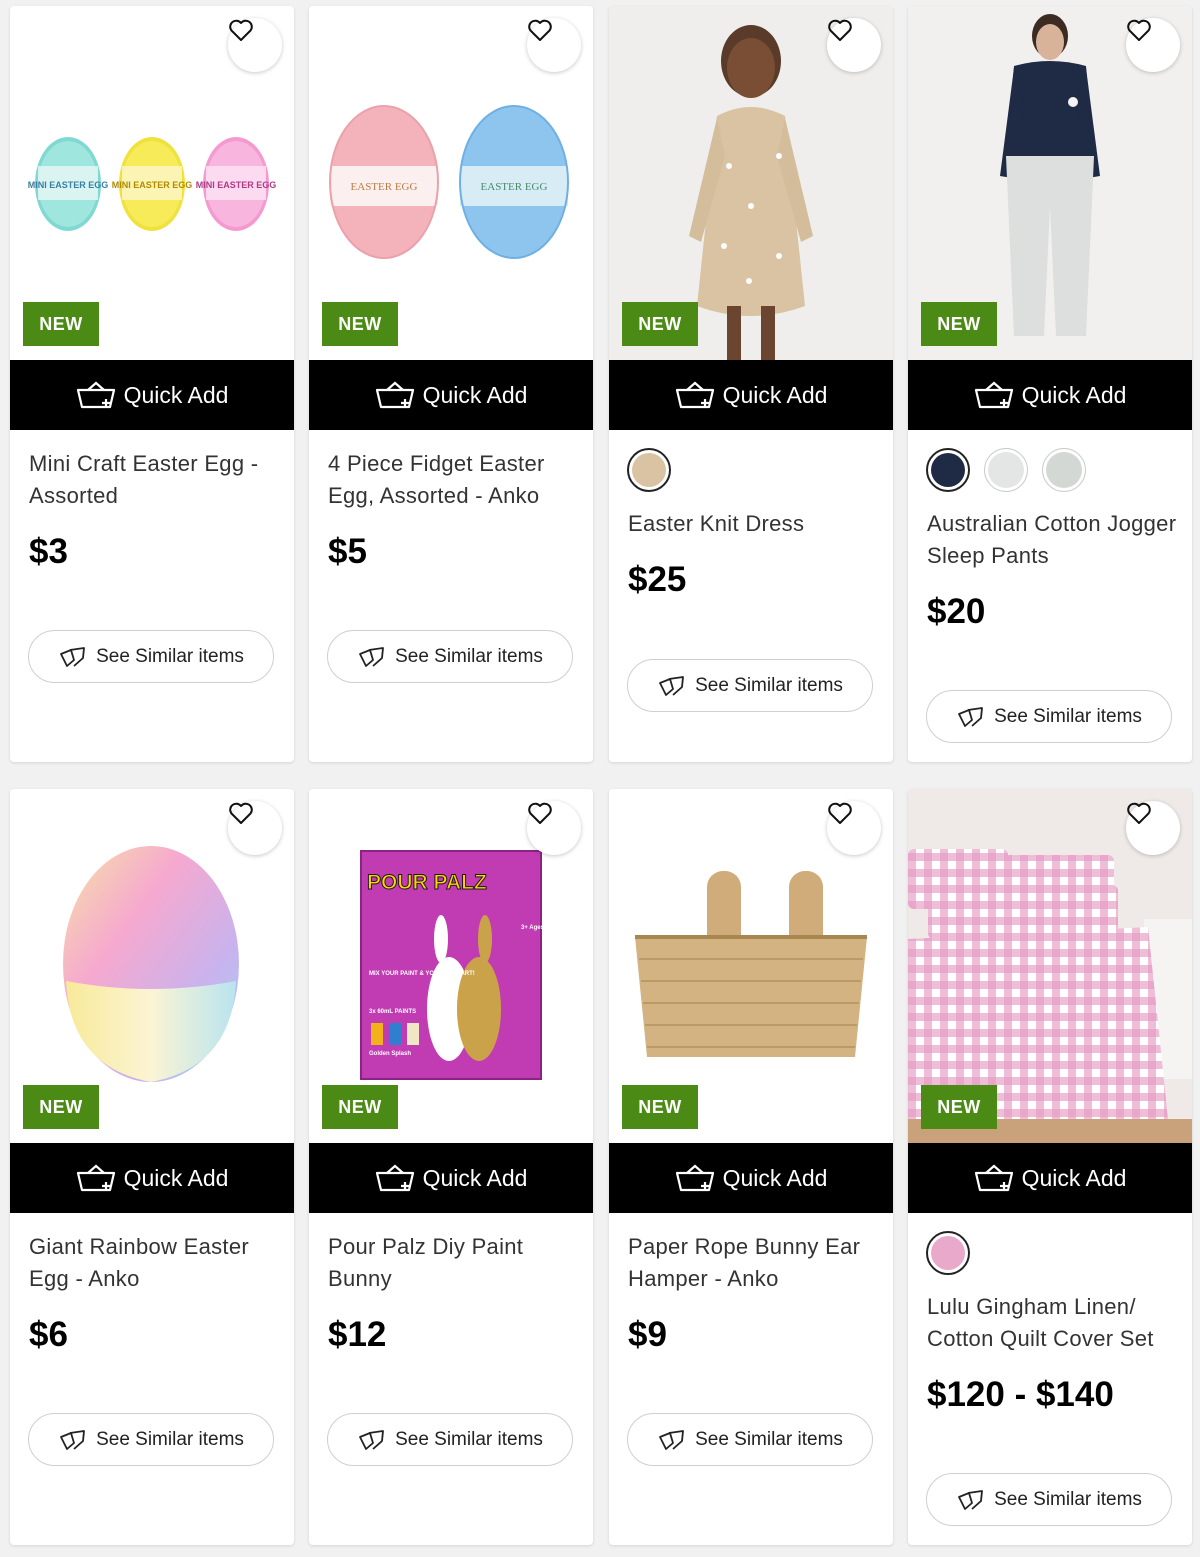  I want to click on product-price: $20, so click(956, 611).